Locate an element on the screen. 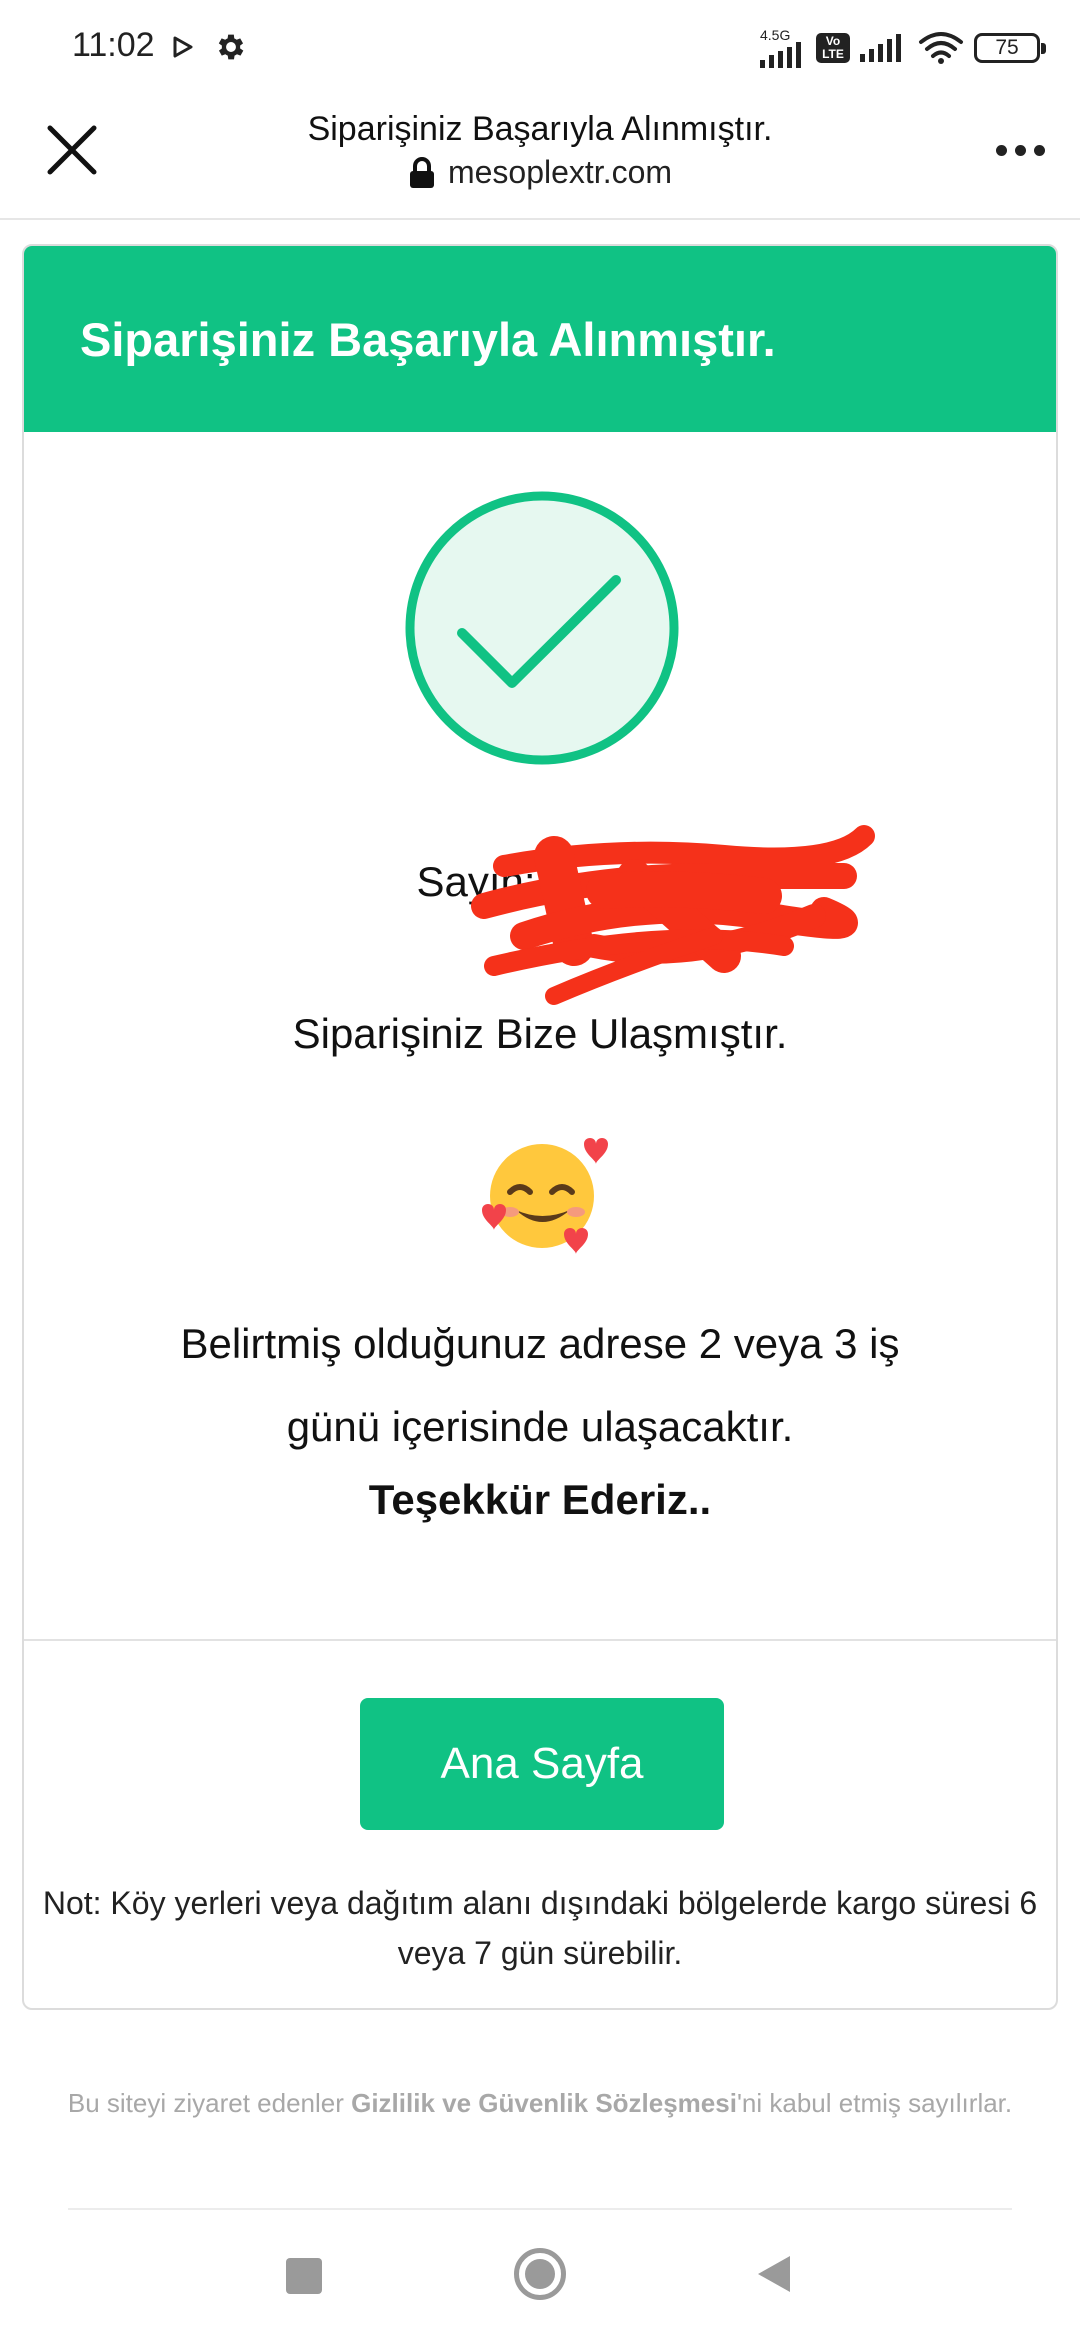 Image resolution: width=1080 pixels, height=2340 pixels. delivery-line-2: günü içerisinde ulaşacaktır. is located at coordinates (540, 1426).